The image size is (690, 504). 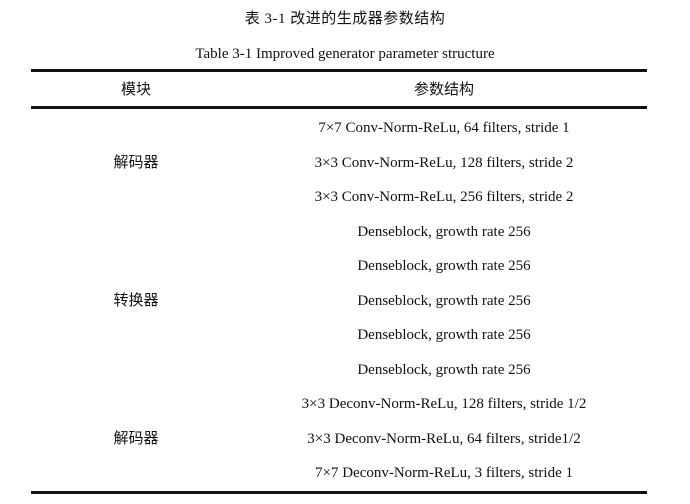 What do you see at coordinates (444, 128) in the screenshot?
I see `parameter-cell: 7×7 Conv-Norm-ReLu, 64 filters, stride 1` at bounding box center [444, 128].